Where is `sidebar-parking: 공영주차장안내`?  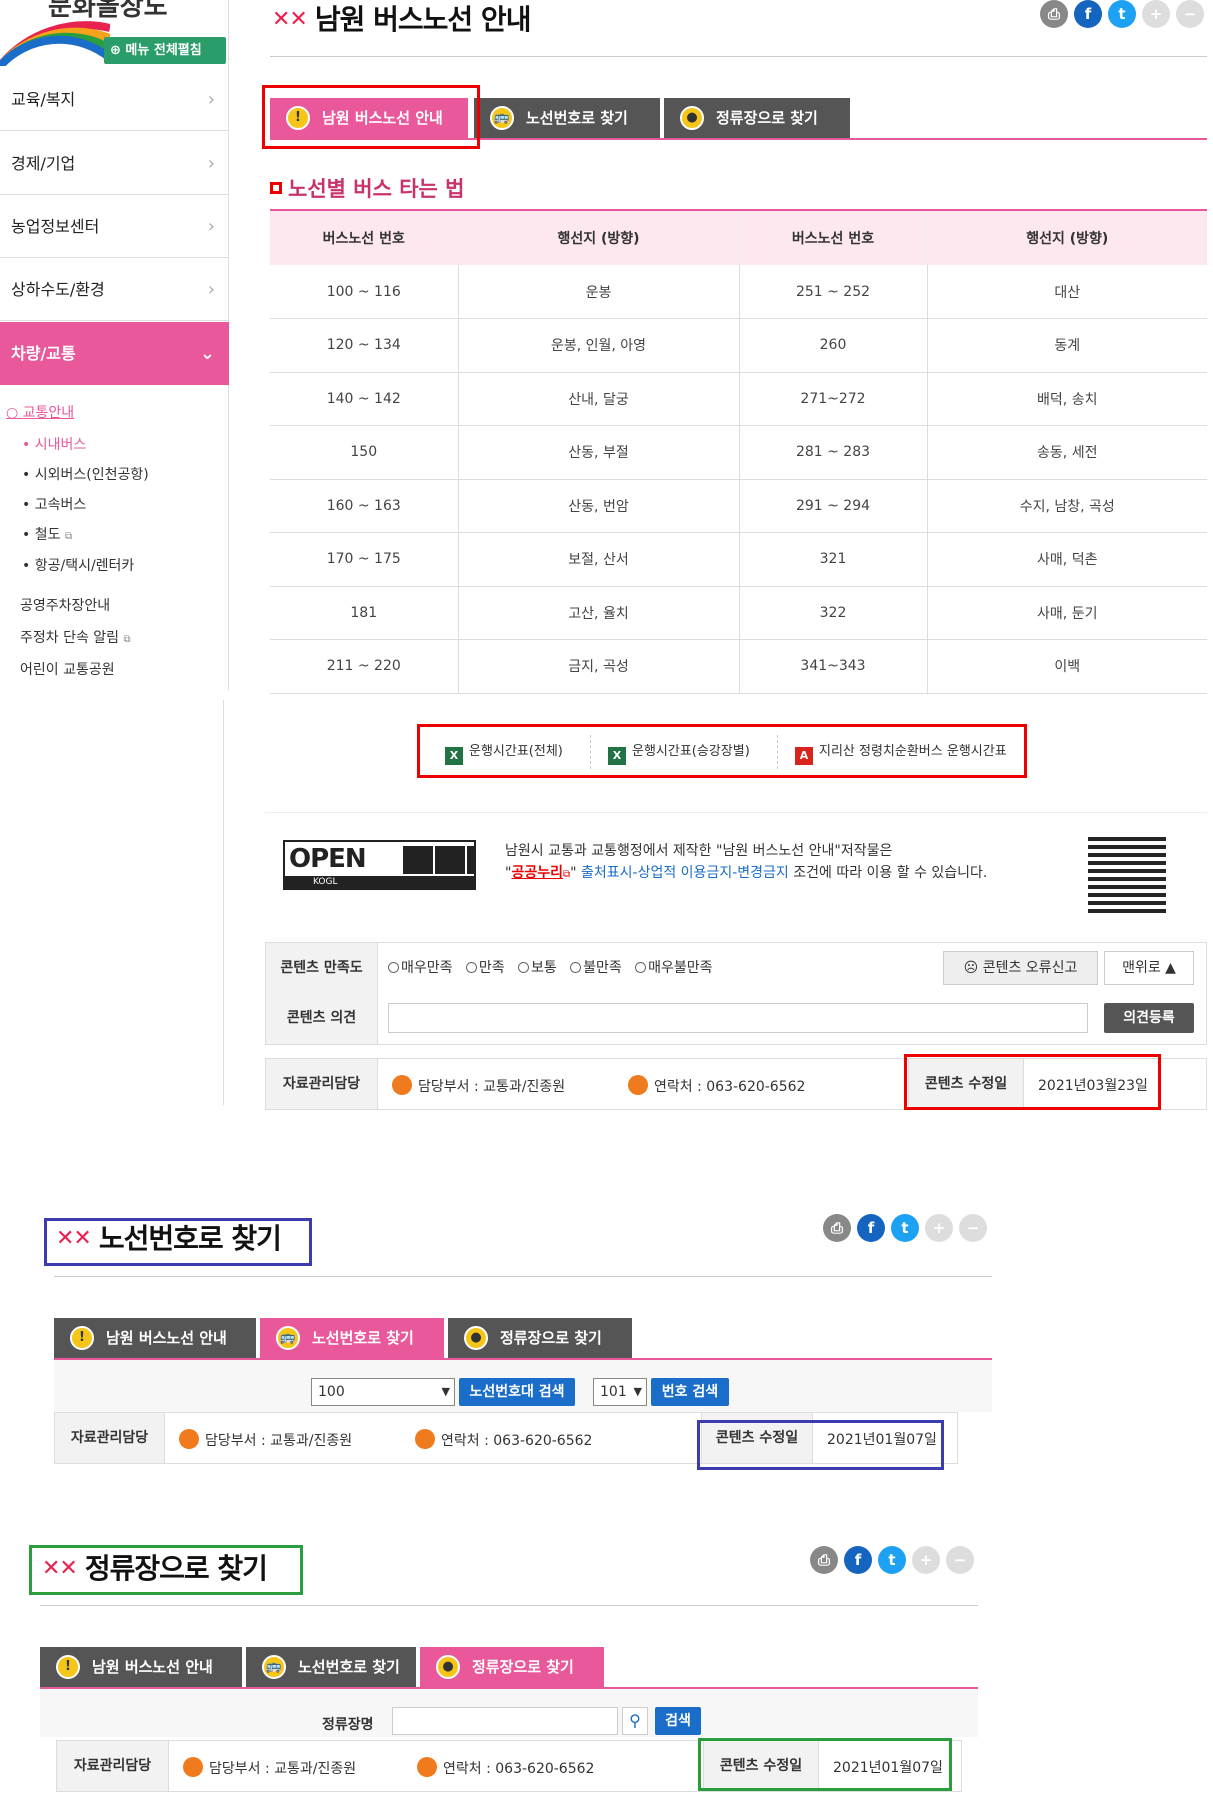 sidebar-parking: 공영주차장안내 is located at coordinates (65, 605).